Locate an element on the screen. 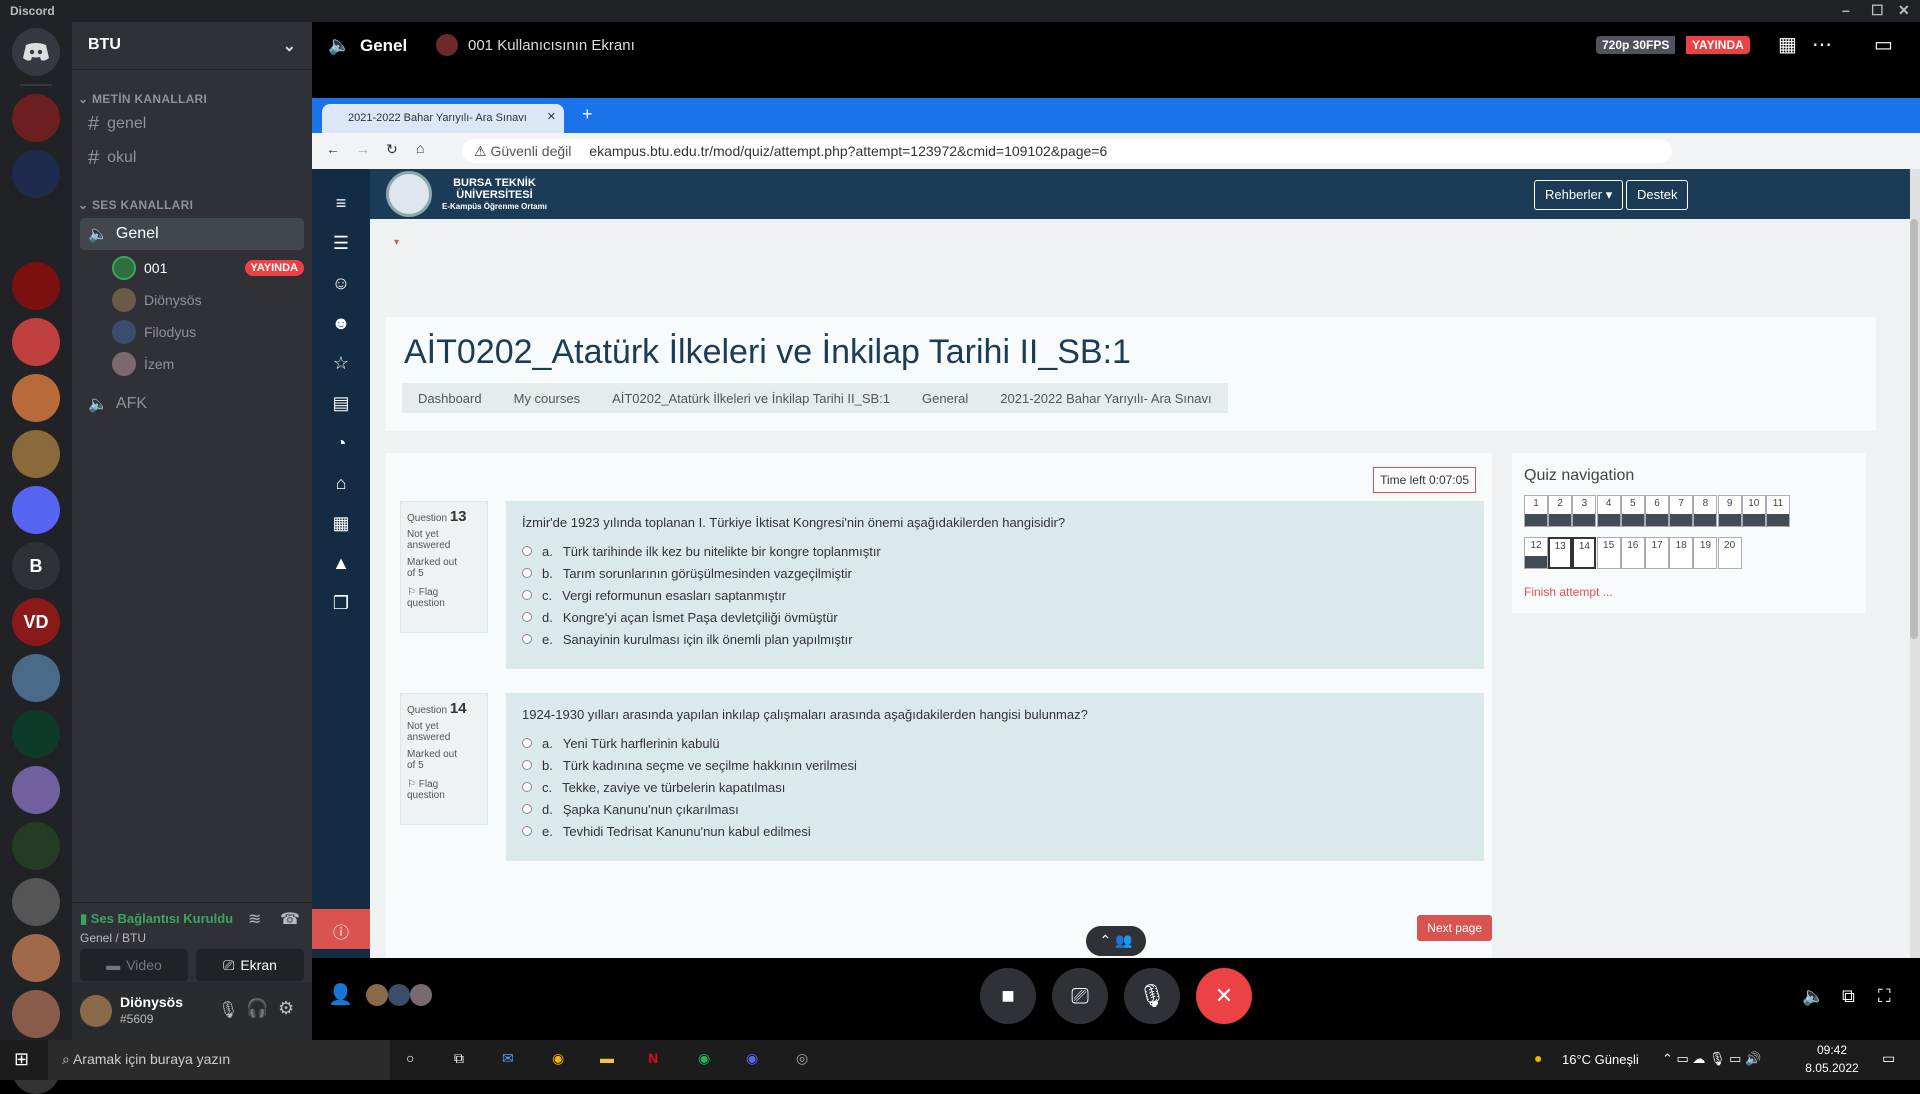 The width and height of the screenshot is (1920, 1094). voice-user: Diönysös is located at coordinates (208, 300).